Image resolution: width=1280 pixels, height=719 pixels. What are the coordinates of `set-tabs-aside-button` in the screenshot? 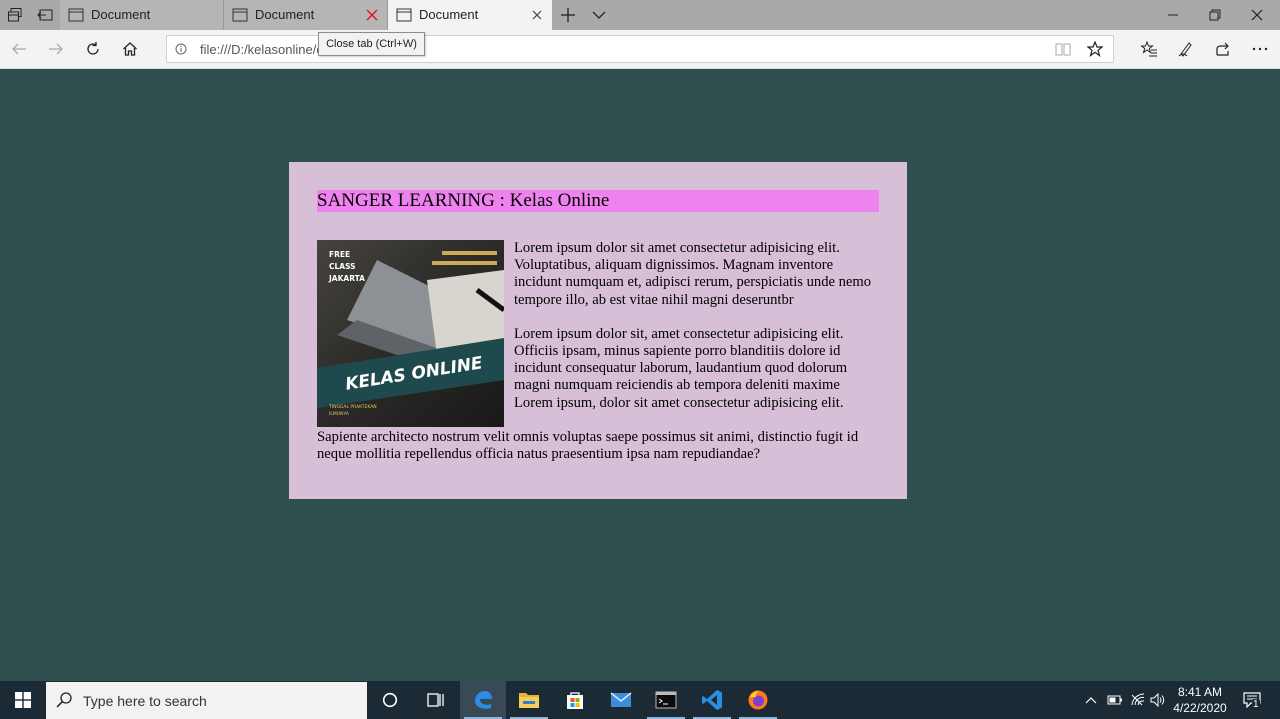 It's located at (45, 15).